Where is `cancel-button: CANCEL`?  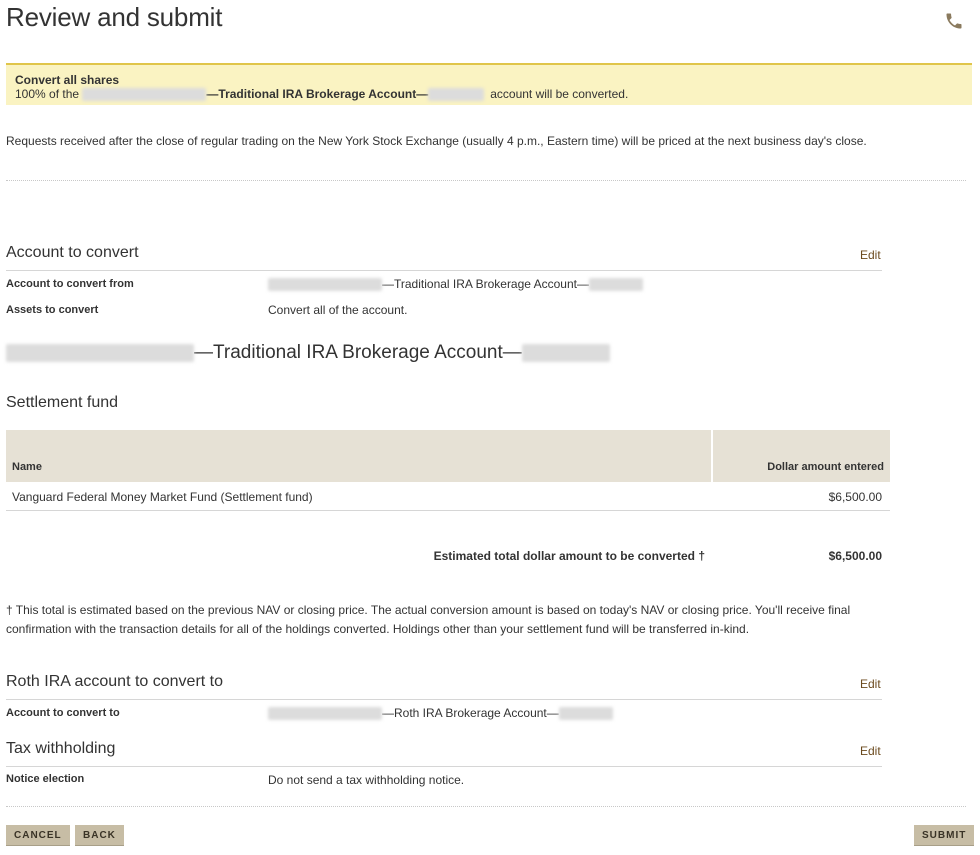 cancel-button: CANCEL is located at coordinates (38, 835).